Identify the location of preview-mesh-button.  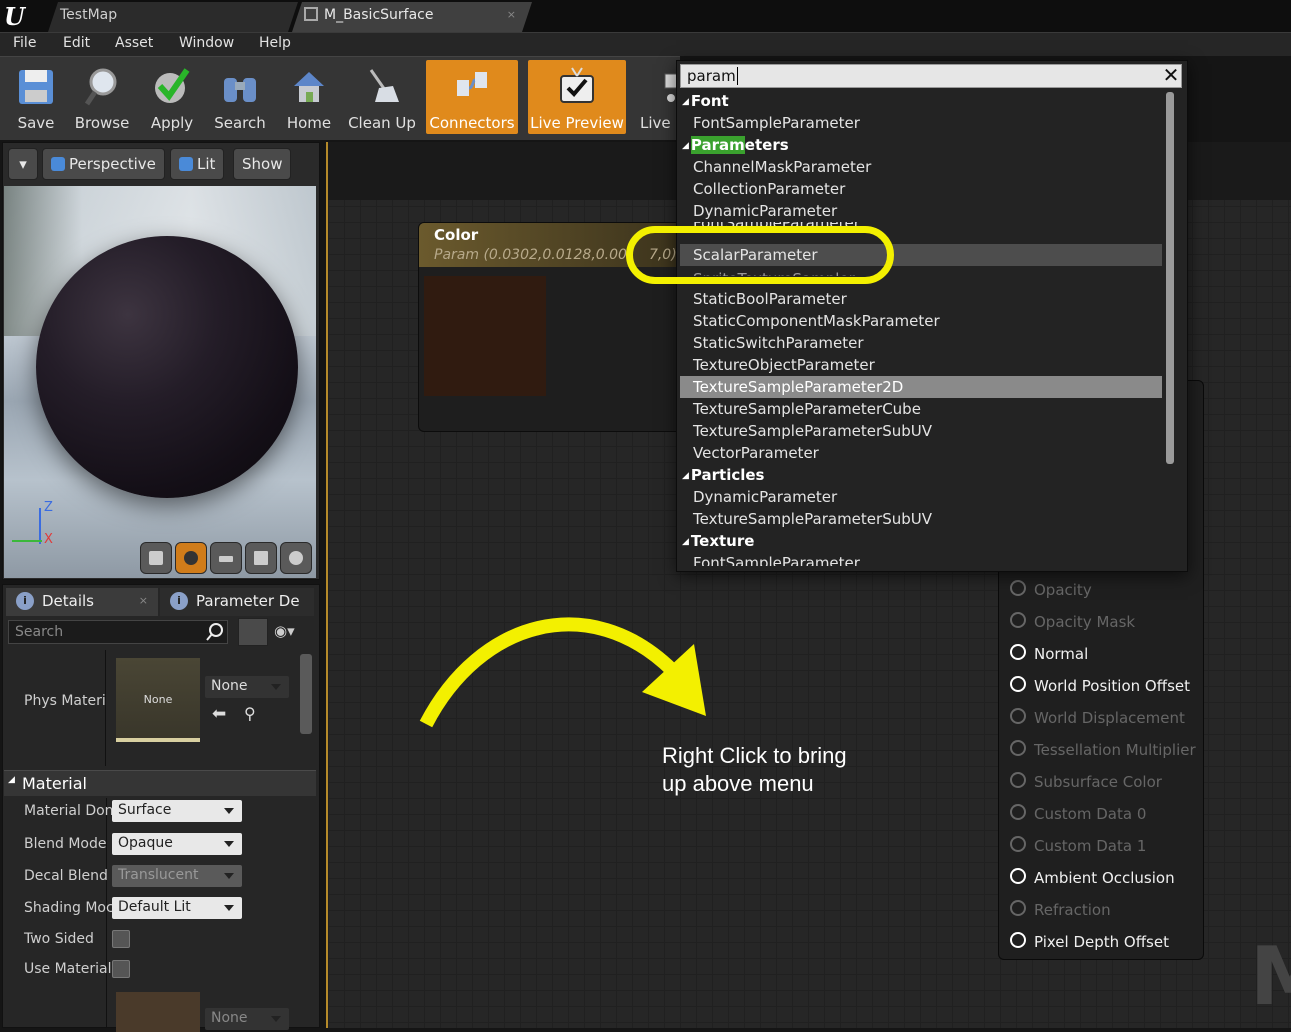
(296, 558).